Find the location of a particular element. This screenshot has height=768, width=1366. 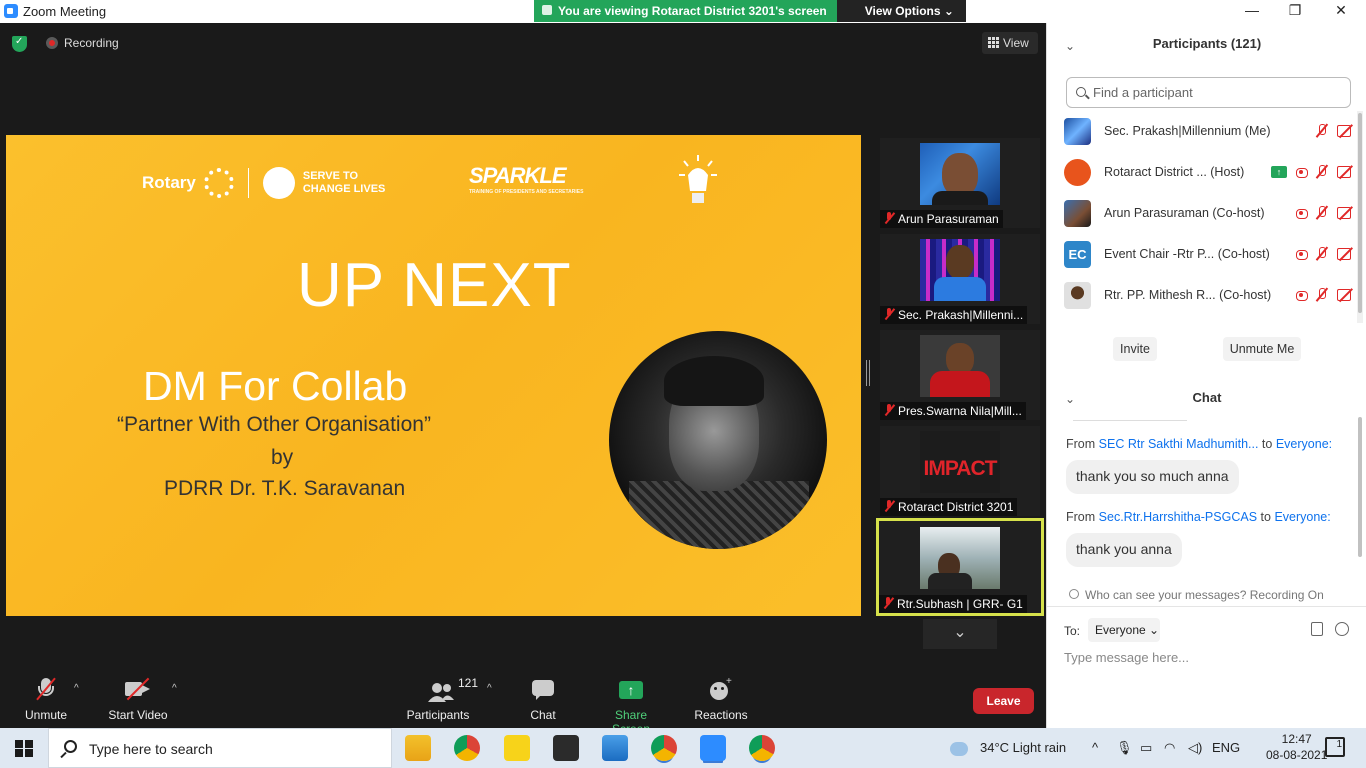

reactions-button: + Reactions is located at coordinates (721, 699).